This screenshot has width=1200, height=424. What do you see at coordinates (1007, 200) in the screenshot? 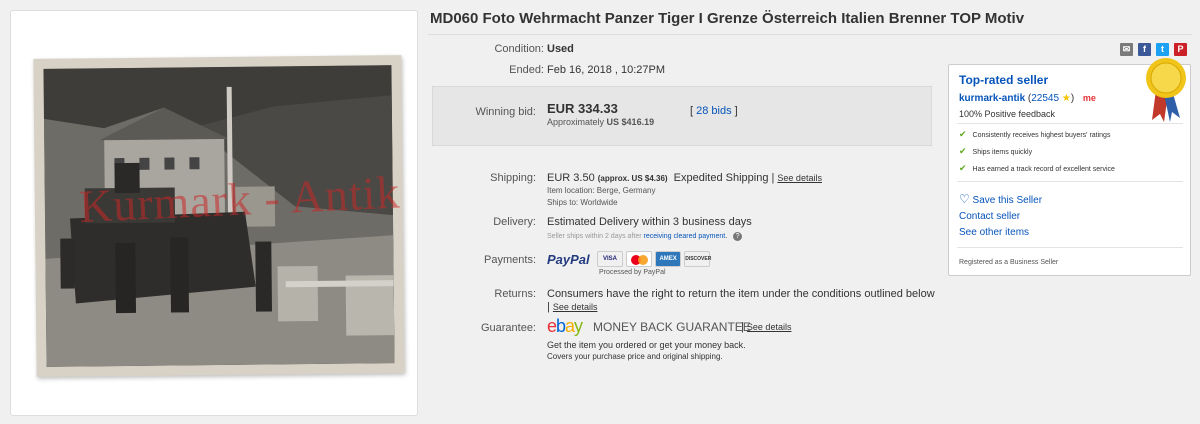
I see `save-seller-link: Save this Seller` at bounding box center [1007, 200].